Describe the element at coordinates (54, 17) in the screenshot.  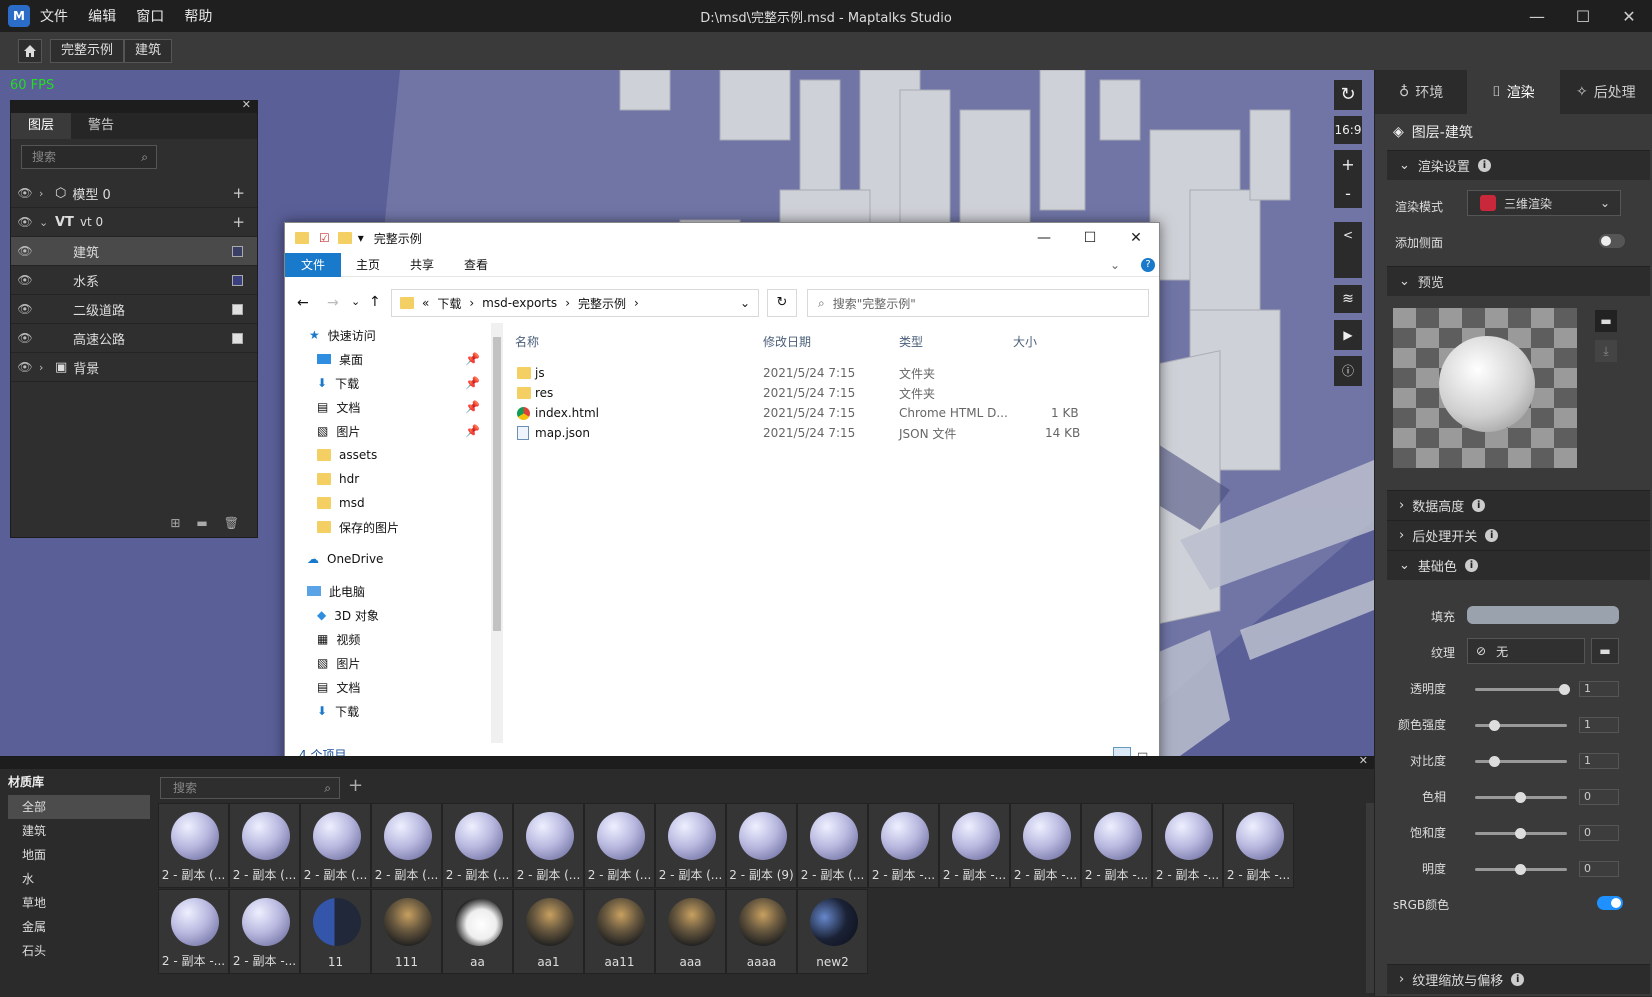
I see `menu-file: 文件` at that location.